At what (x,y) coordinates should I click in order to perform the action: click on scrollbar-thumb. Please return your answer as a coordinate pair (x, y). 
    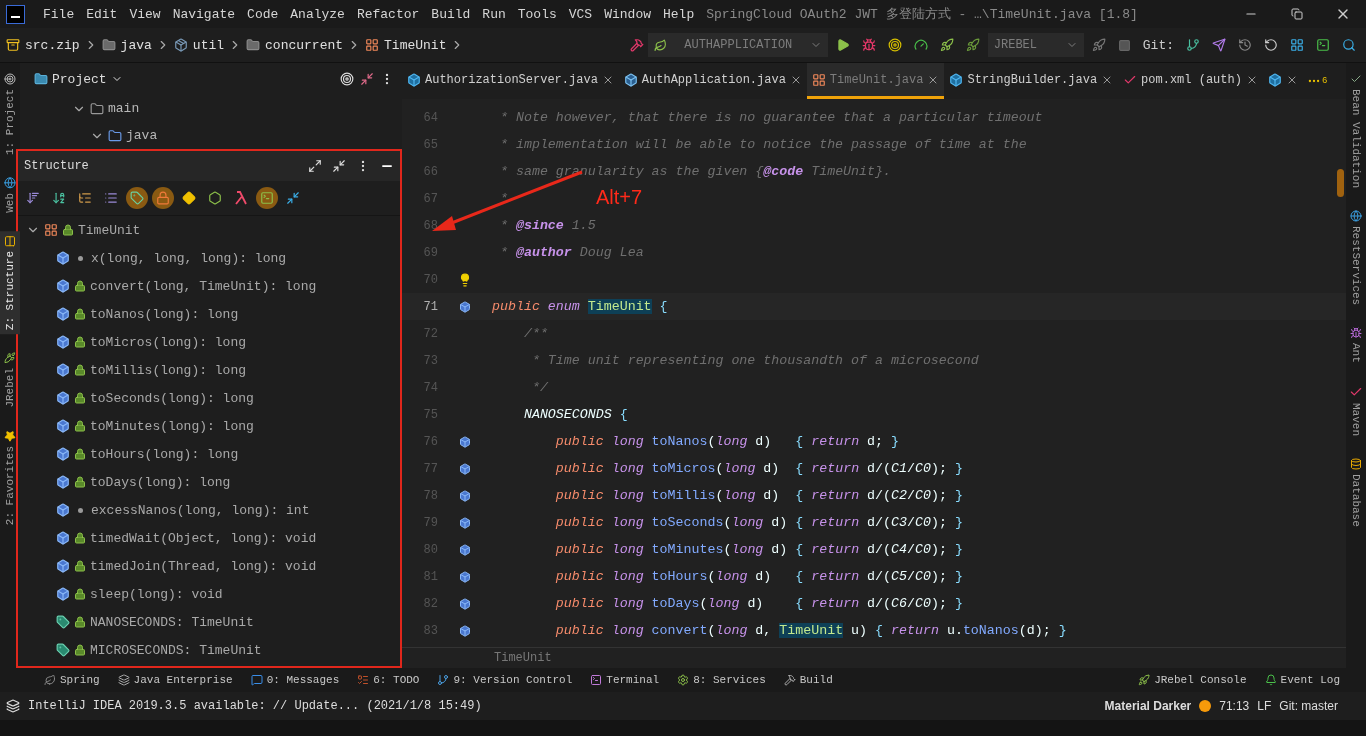
    Looking at the image, I should click on (1340, 183).